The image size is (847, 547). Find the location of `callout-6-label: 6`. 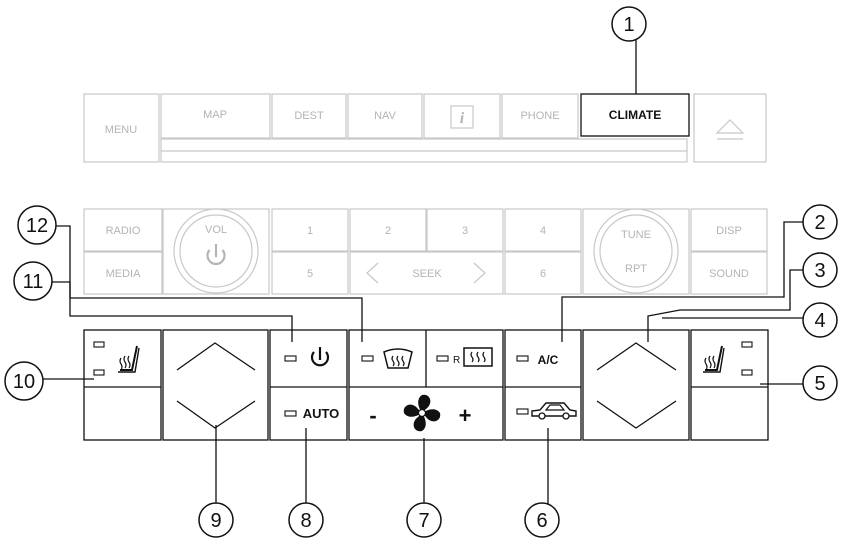

callout-6-label: 6 is located at coordinates (541, 521).